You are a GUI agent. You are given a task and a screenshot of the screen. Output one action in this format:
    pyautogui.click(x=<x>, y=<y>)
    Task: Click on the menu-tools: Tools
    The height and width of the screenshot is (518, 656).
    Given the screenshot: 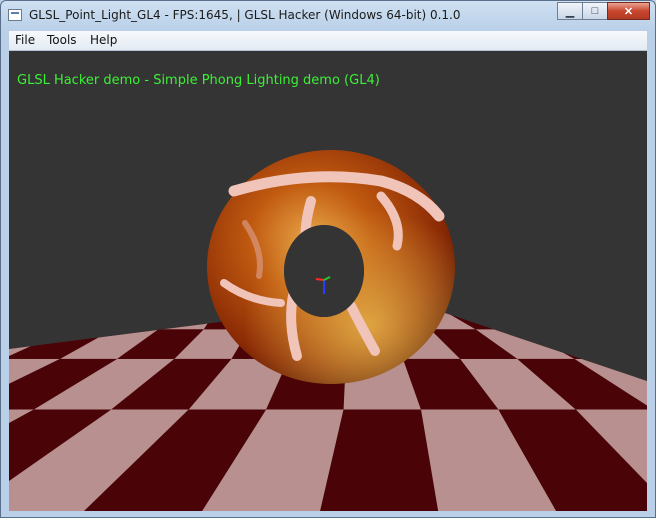 What is the action you would take?
    pyautogui.click(x=62, y=40)
    